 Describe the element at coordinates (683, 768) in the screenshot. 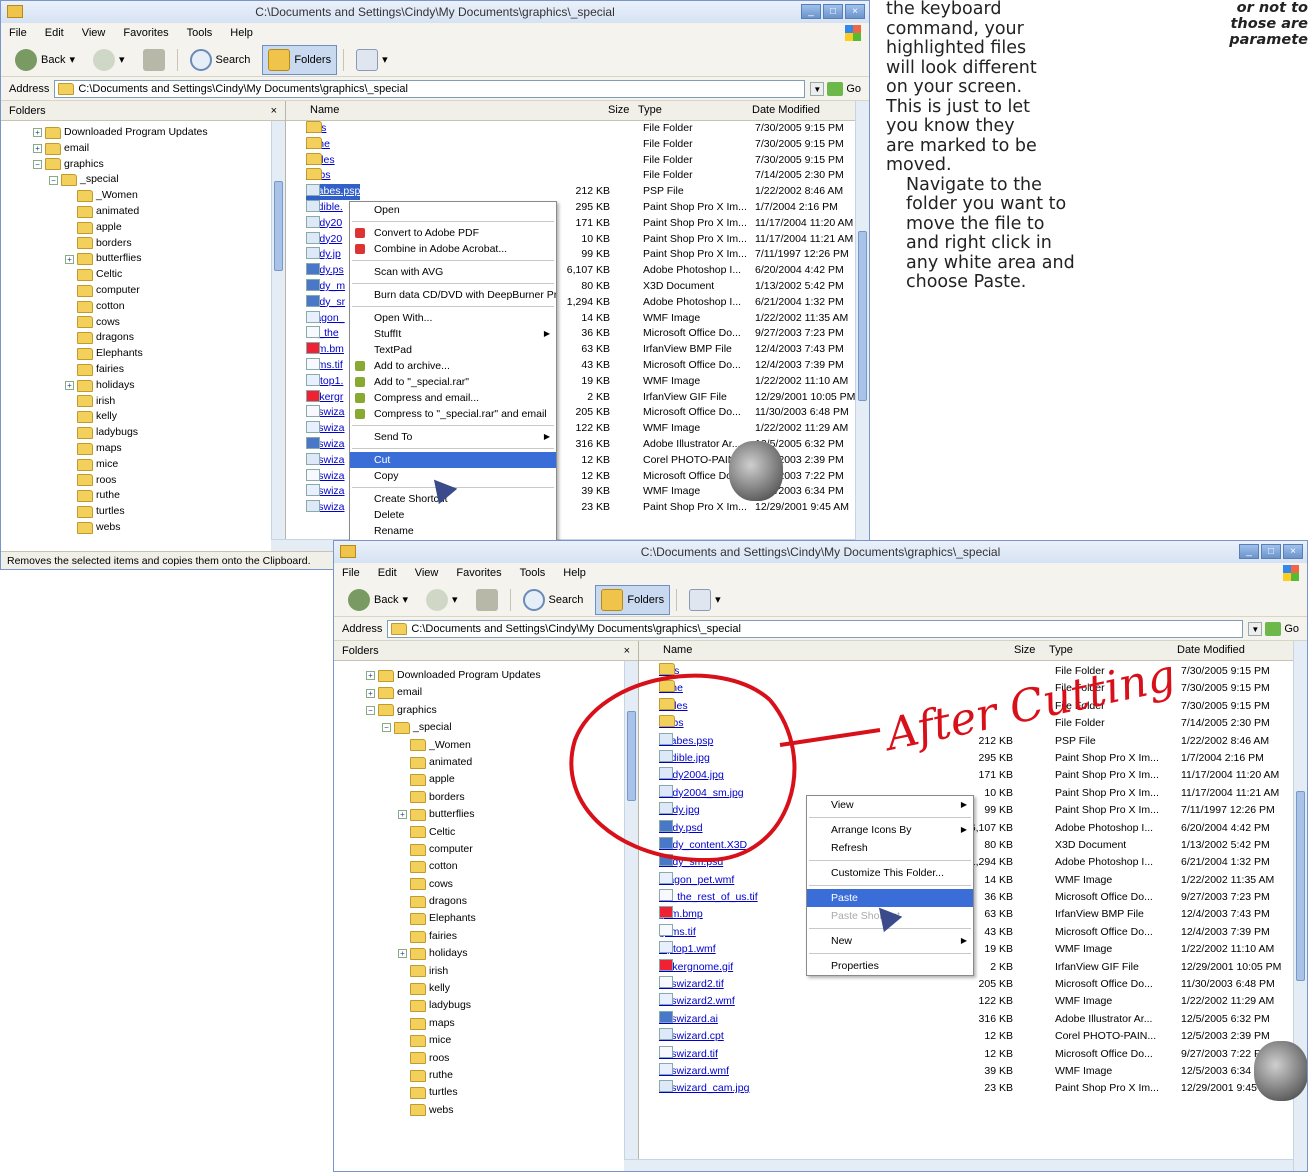

I see `red-circle-annotation` at that location.